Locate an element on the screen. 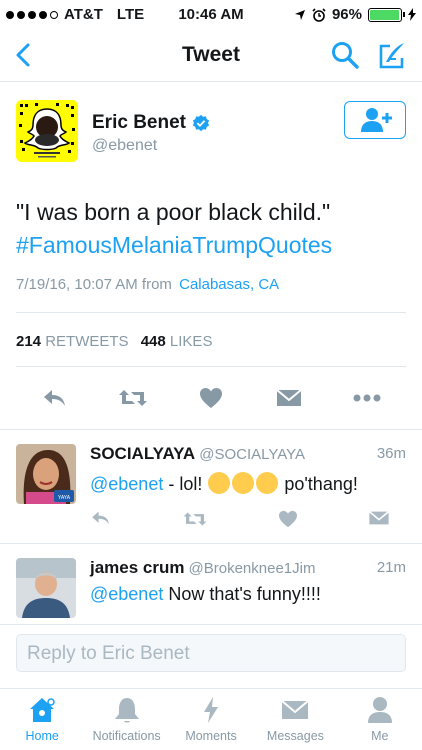 This screenshot has height=750, width=422. retweets-count: 214 is located at coordinates (29, 341).